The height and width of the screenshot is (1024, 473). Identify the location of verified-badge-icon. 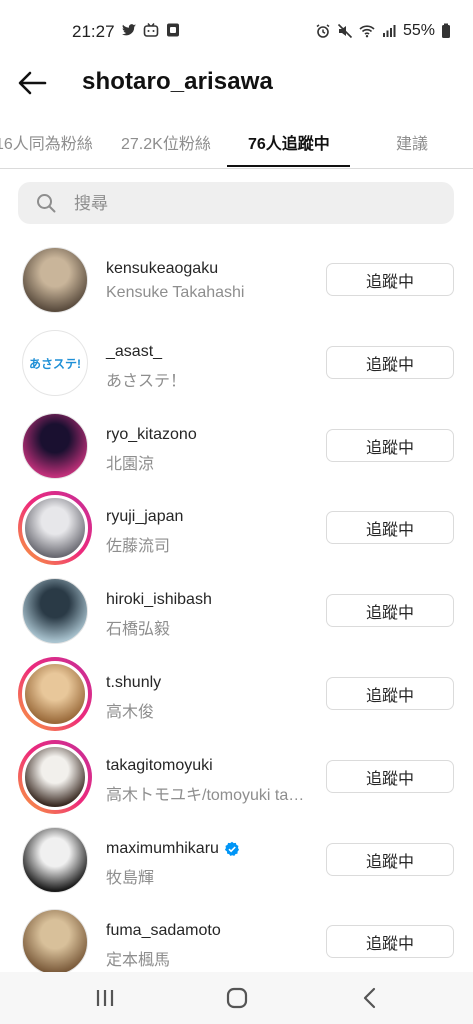
(231, 848).